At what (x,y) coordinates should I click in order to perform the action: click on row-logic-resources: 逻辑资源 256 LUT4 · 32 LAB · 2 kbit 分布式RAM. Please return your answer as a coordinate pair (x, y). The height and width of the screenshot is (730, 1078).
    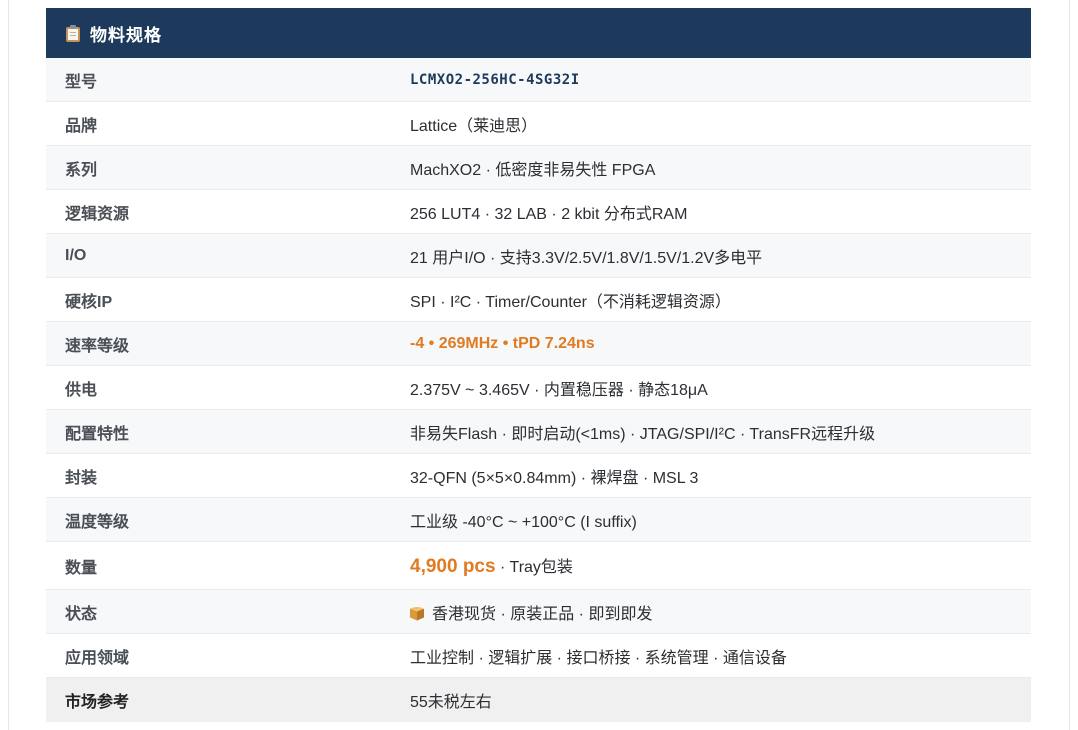
    Looking at the image, I should click on (538, 212).